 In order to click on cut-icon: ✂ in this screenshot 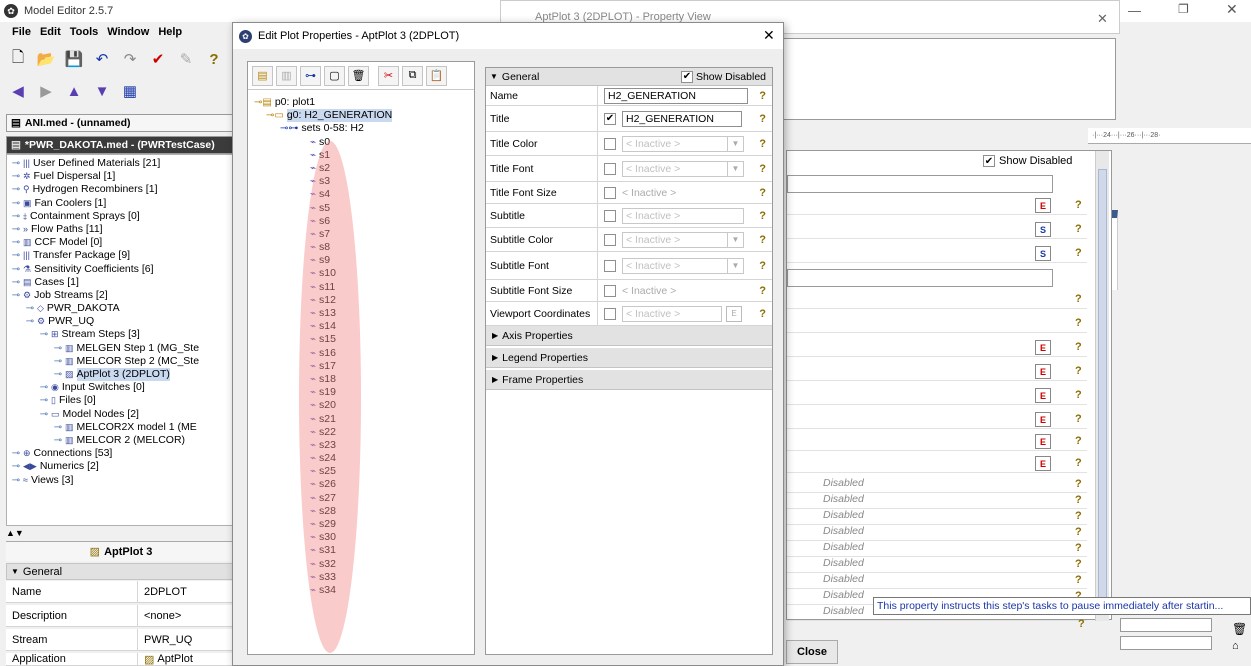, I will do `click(388, 75)`.